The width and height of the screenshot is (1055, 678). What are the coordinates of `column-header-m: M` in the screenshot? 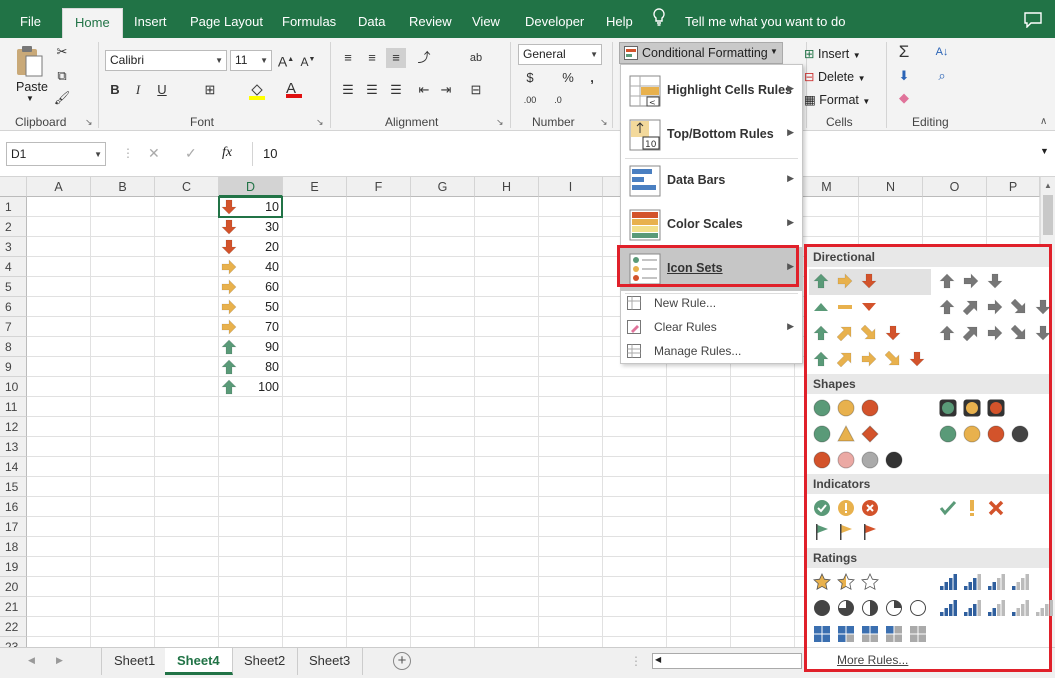 It's located at (827, 187).